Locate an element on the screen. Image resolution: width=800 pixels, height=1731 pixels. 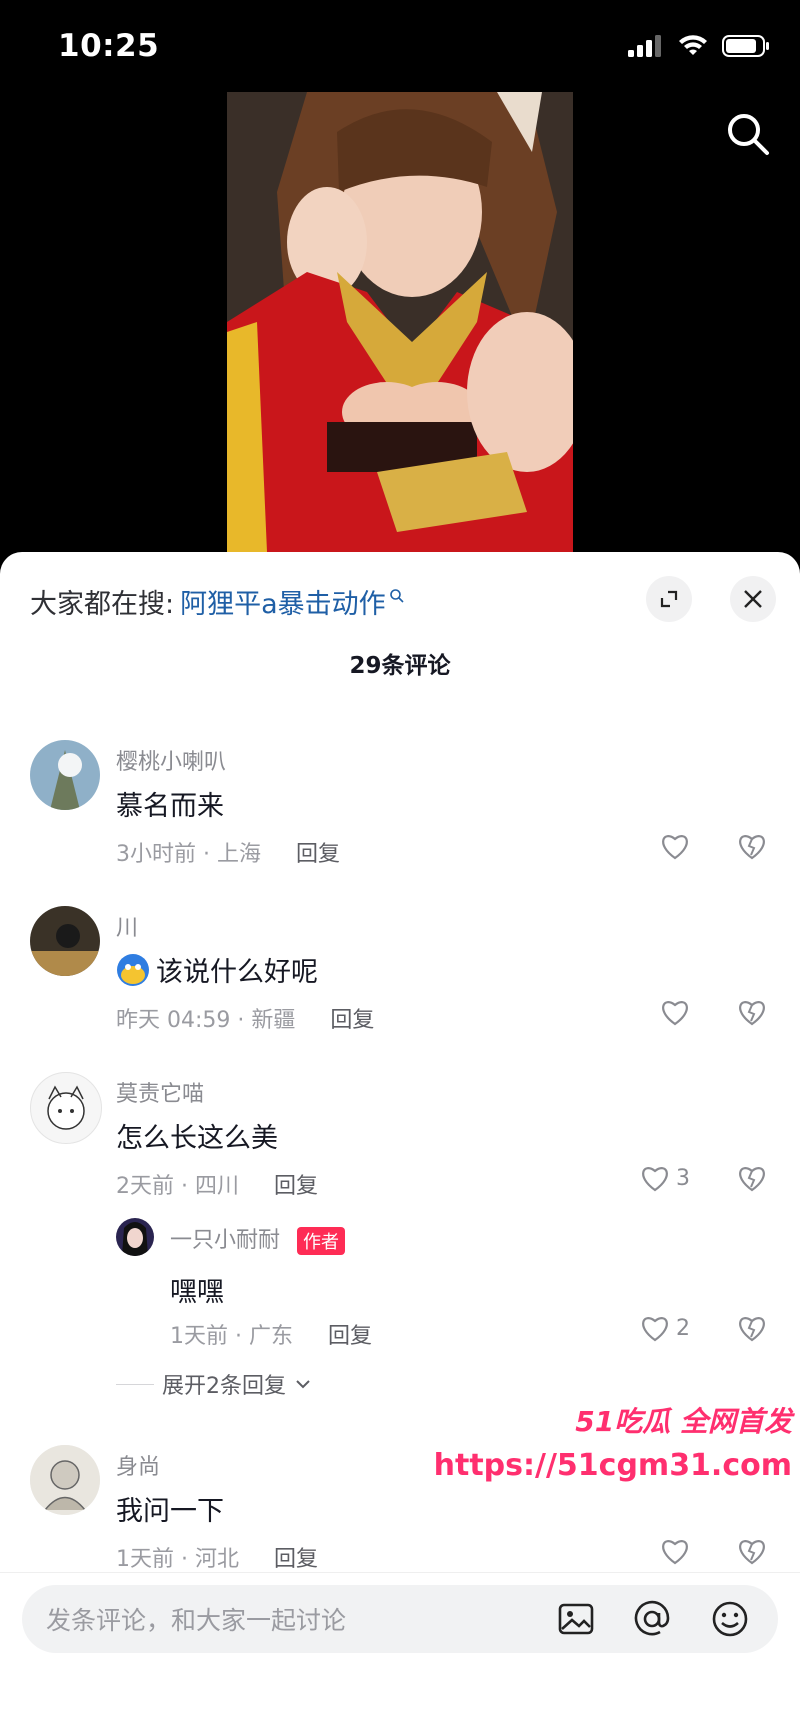
reply-author: 一只小耐耐 is located at coordinates (225, 1240).